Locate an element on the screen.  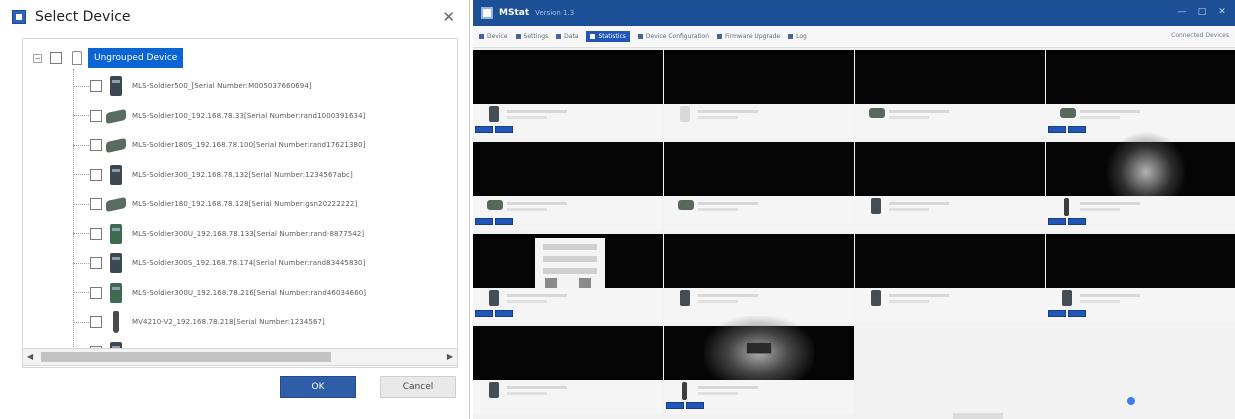
horizontal-scrollbar: ◀ ▶ is located at coordinates (240, 357).